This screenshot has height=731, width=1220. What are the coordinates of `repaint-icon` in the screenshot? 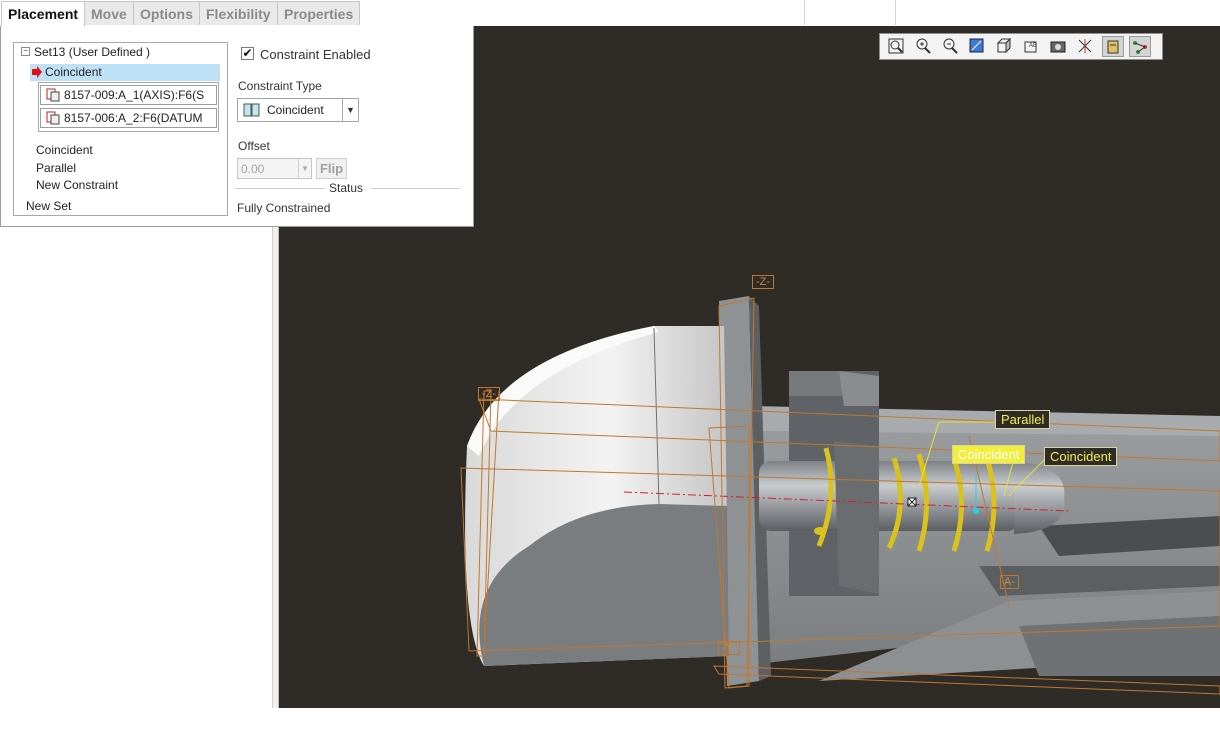 It's located at (978, 46).